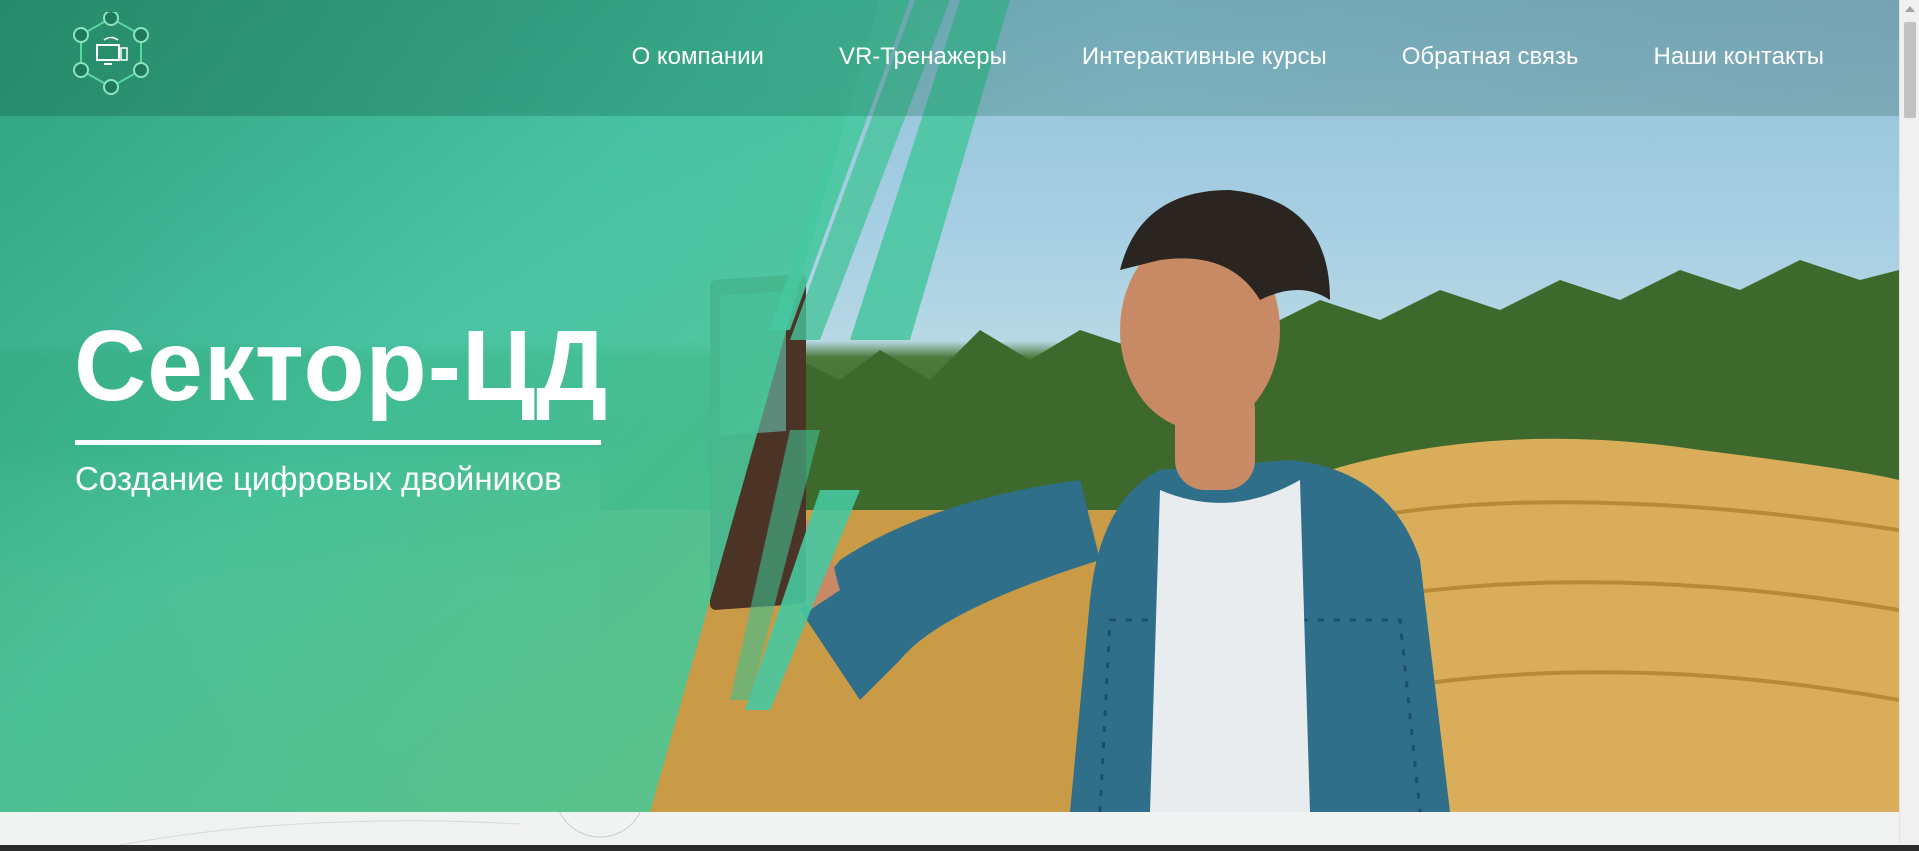 This screenshot has height=851, width=1919. What do you see at coordinates (1490, 57) in the screenshot?
I see `nav-item-feedback: Обратная связь` at bounding box center [1490, 57].